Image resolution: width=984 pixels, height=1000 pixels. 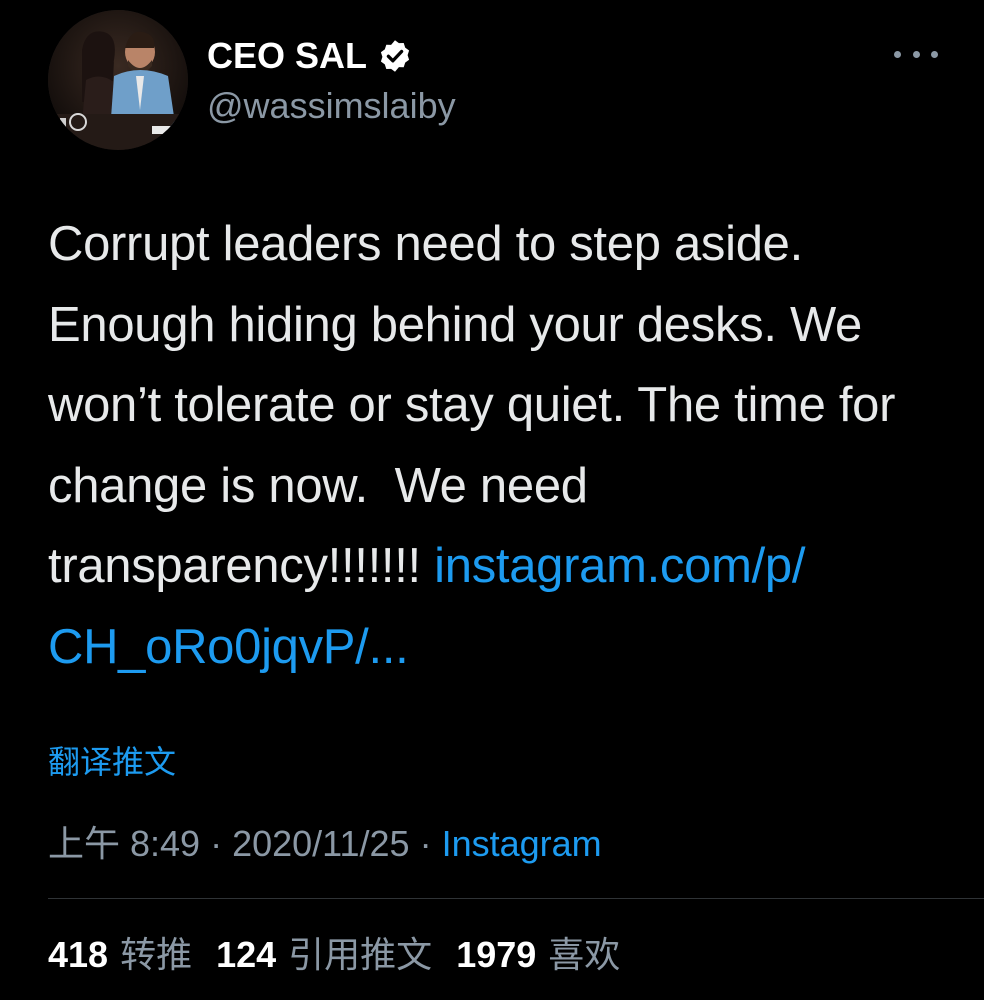 What do you see at coordinates (395, 56) in the screenshot?
I see `verified-badge-icon` at bounding box center [395, 56].